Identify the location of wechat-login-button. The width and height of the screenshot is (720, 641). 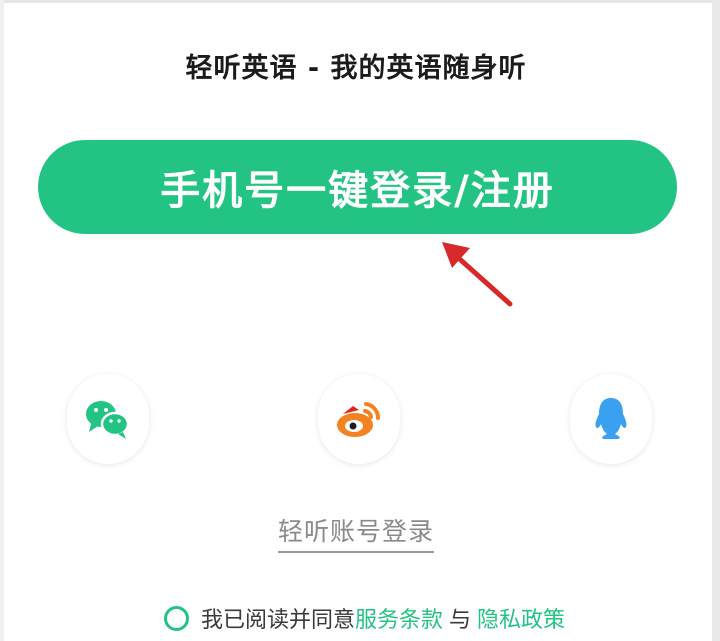
(108, 419).